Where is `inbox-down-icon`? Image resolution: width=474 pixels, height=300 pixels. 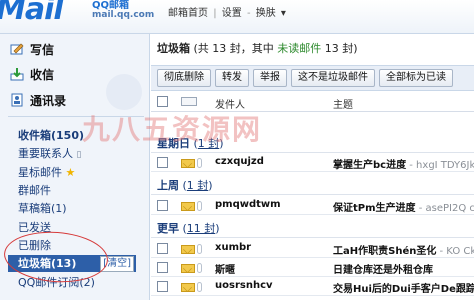 inbox-down-icon is located at coordinates (17, 74).